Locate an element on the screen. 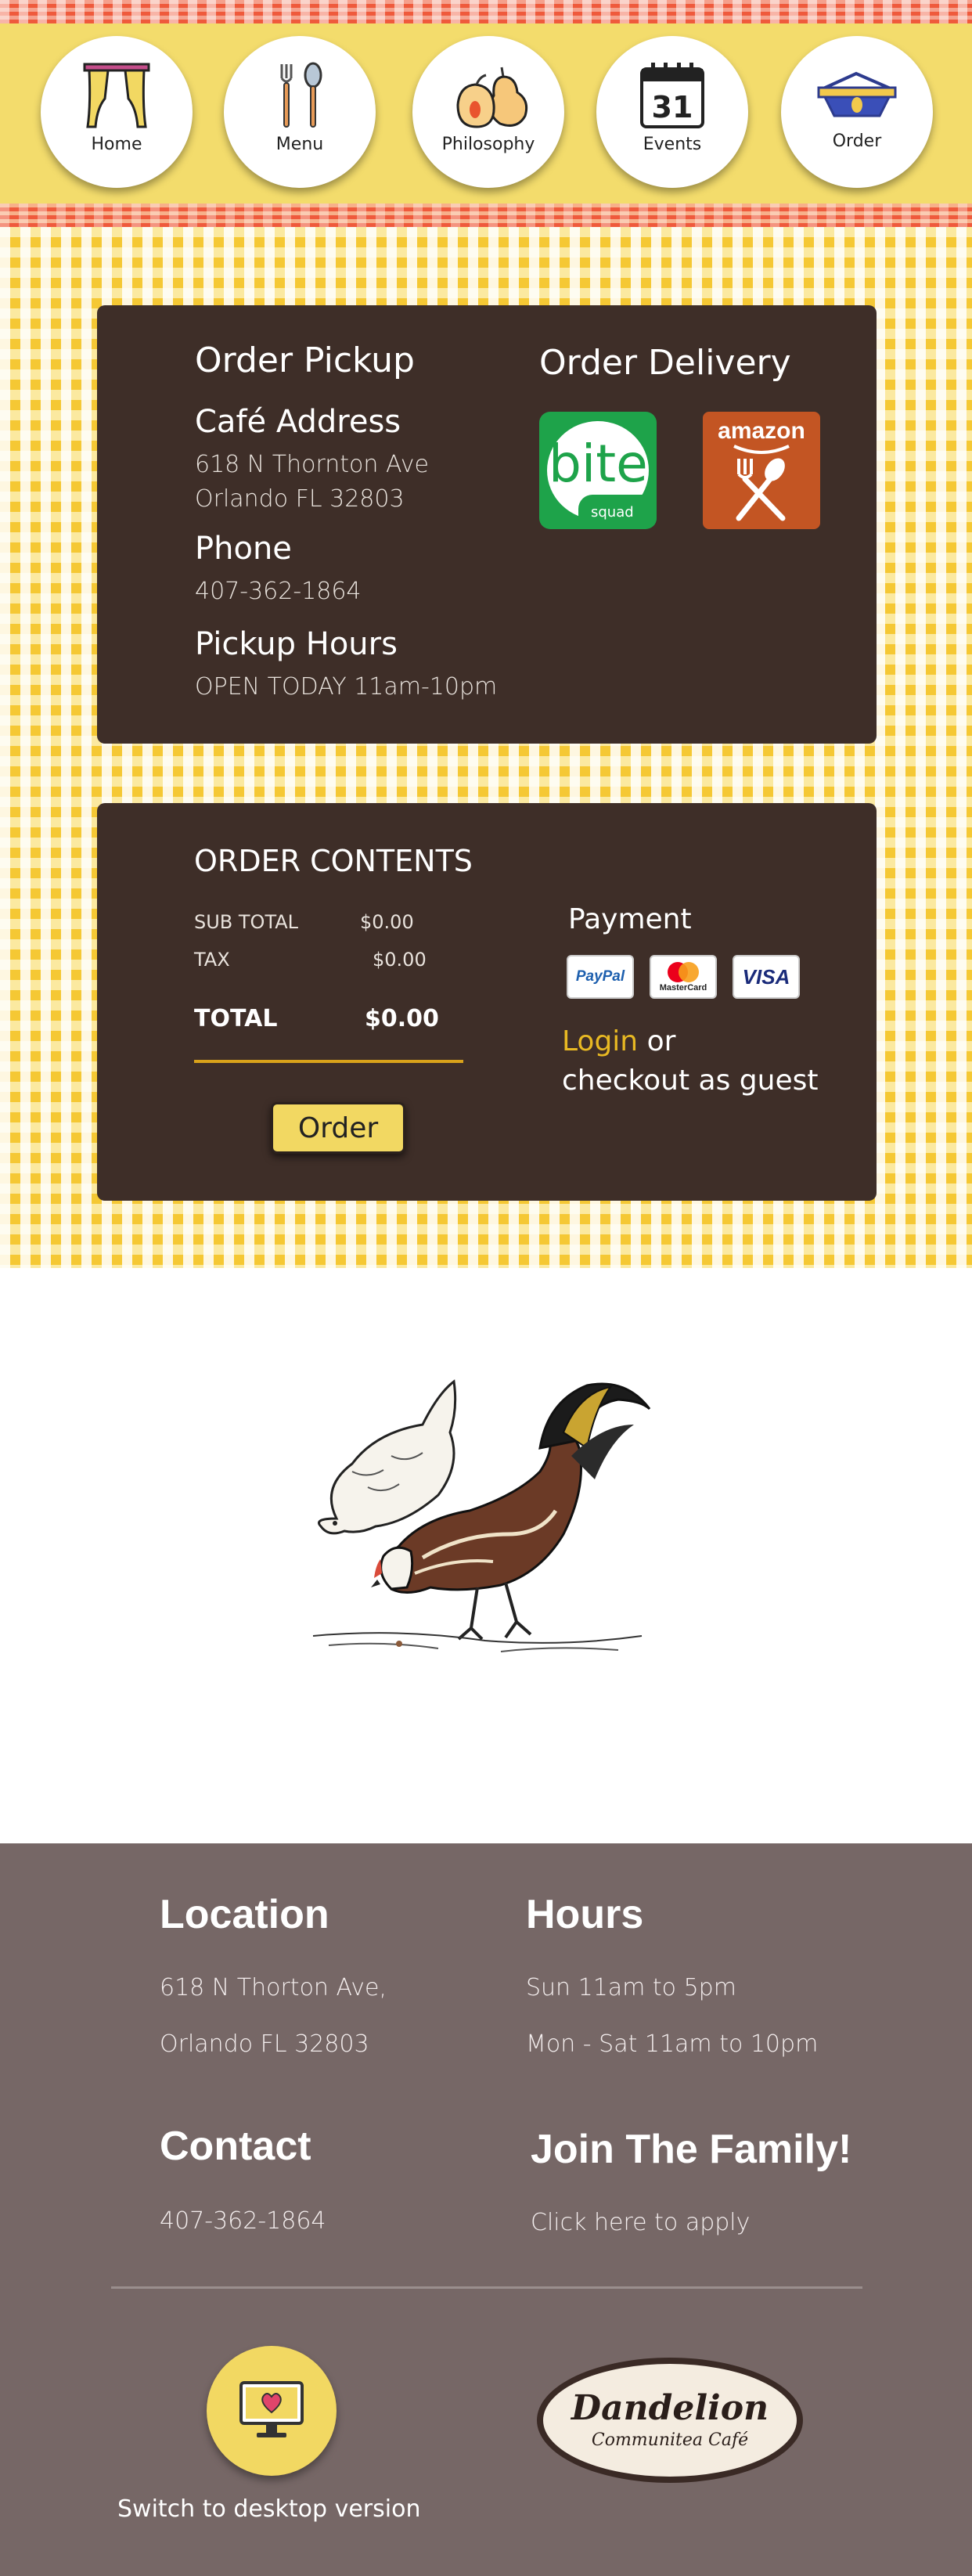 The image size is (972, 2576). footer-contact-heading: Contact is located at coordinates (235, 2146).